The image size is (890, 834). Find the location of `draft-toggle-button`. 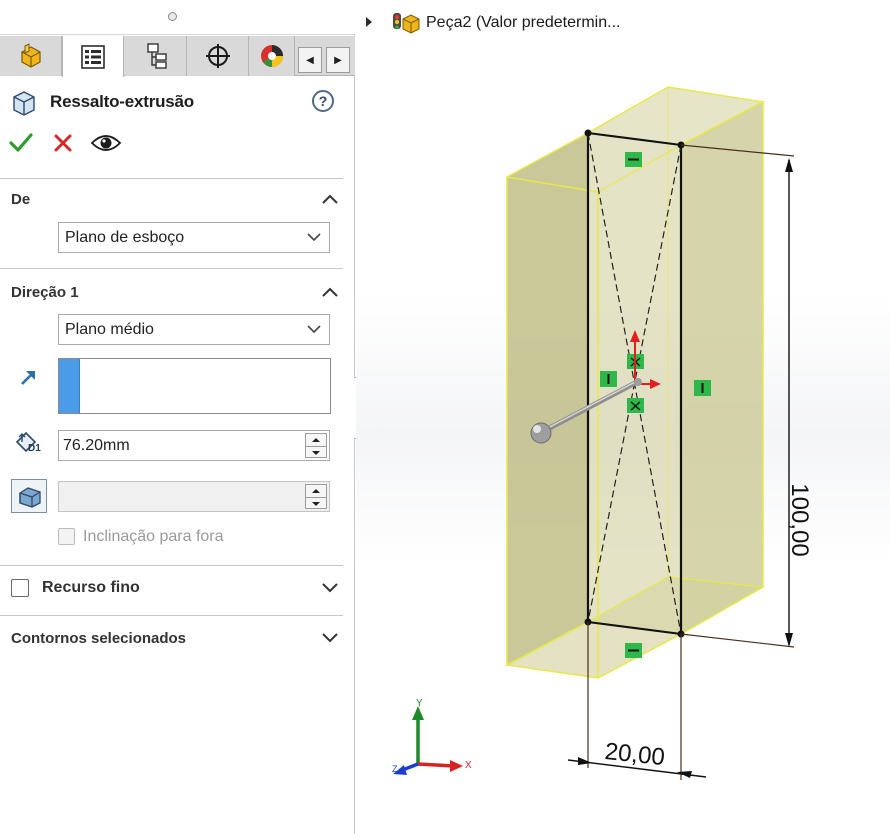

draft-toggle-button is located at coordinates (29, 496).